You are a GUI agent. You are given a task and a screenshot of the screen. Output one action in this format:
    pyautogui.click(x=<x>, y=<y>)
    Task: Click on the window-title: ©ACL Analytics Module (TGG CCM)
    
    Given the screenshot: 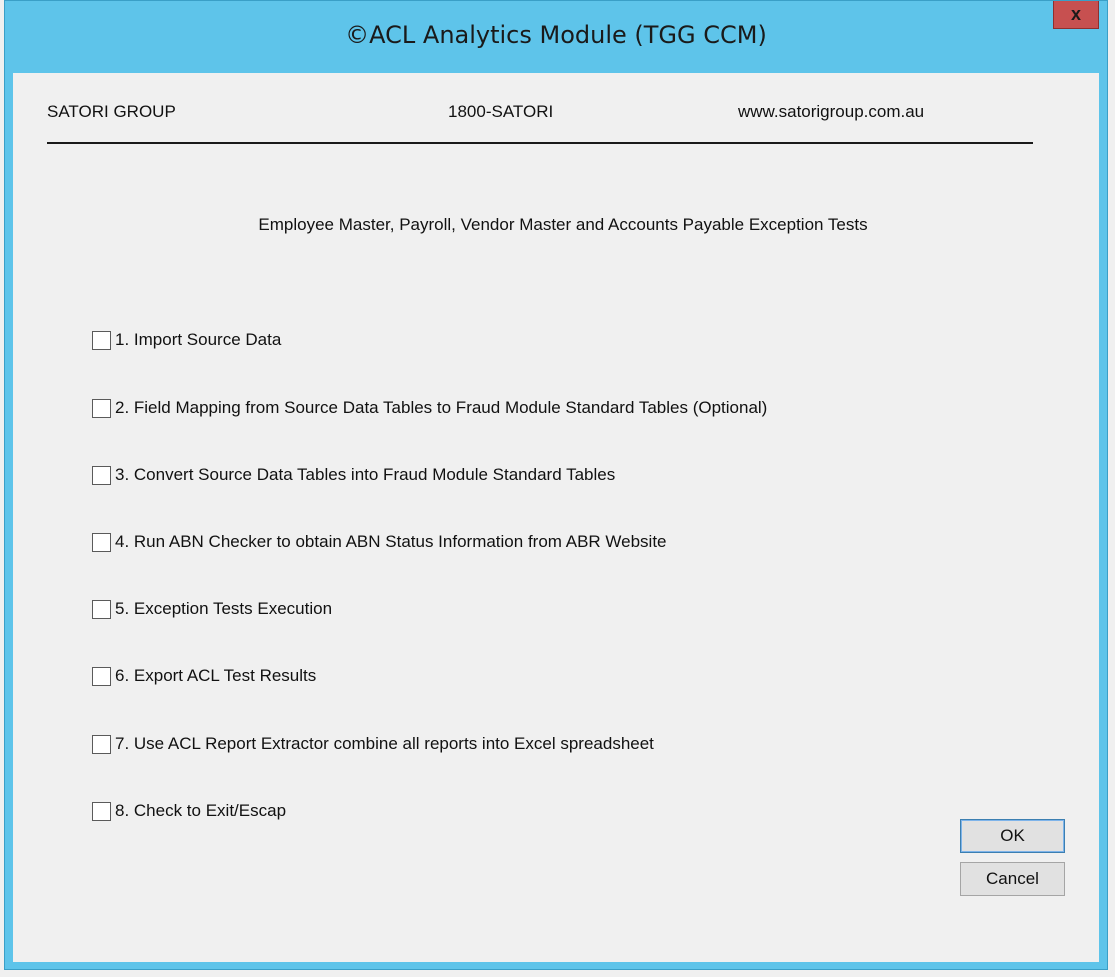 What is the action you would take?
    pyautogui.click(x=556, y=35)
    